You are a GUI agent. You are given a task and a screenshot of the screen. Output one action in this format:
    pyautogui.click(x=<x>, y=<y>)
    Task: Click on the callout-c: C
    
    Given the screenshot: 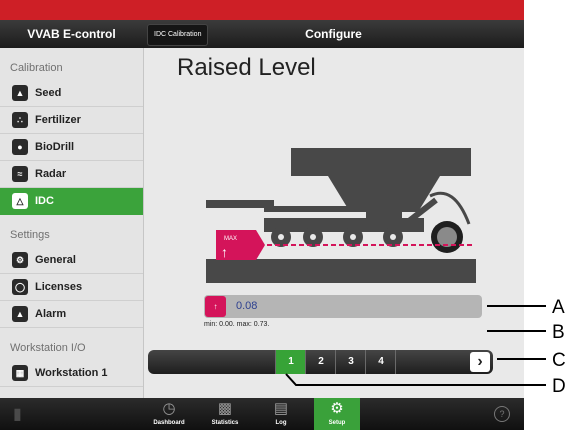 What is the action you would take?
    pyautogui.click(x=559, y=360)
    